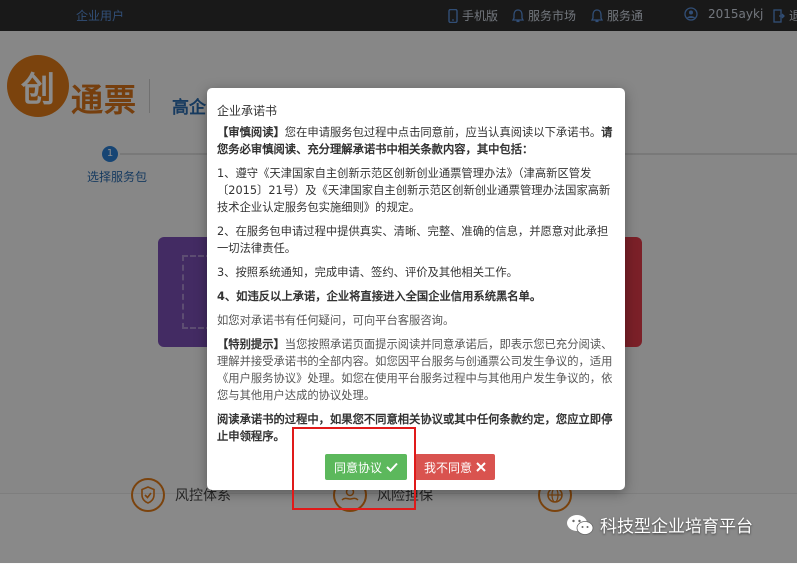 The width and height of the screenshot is (797, 564). I want to click on reject-label: 我不同意, so click(447, 467).